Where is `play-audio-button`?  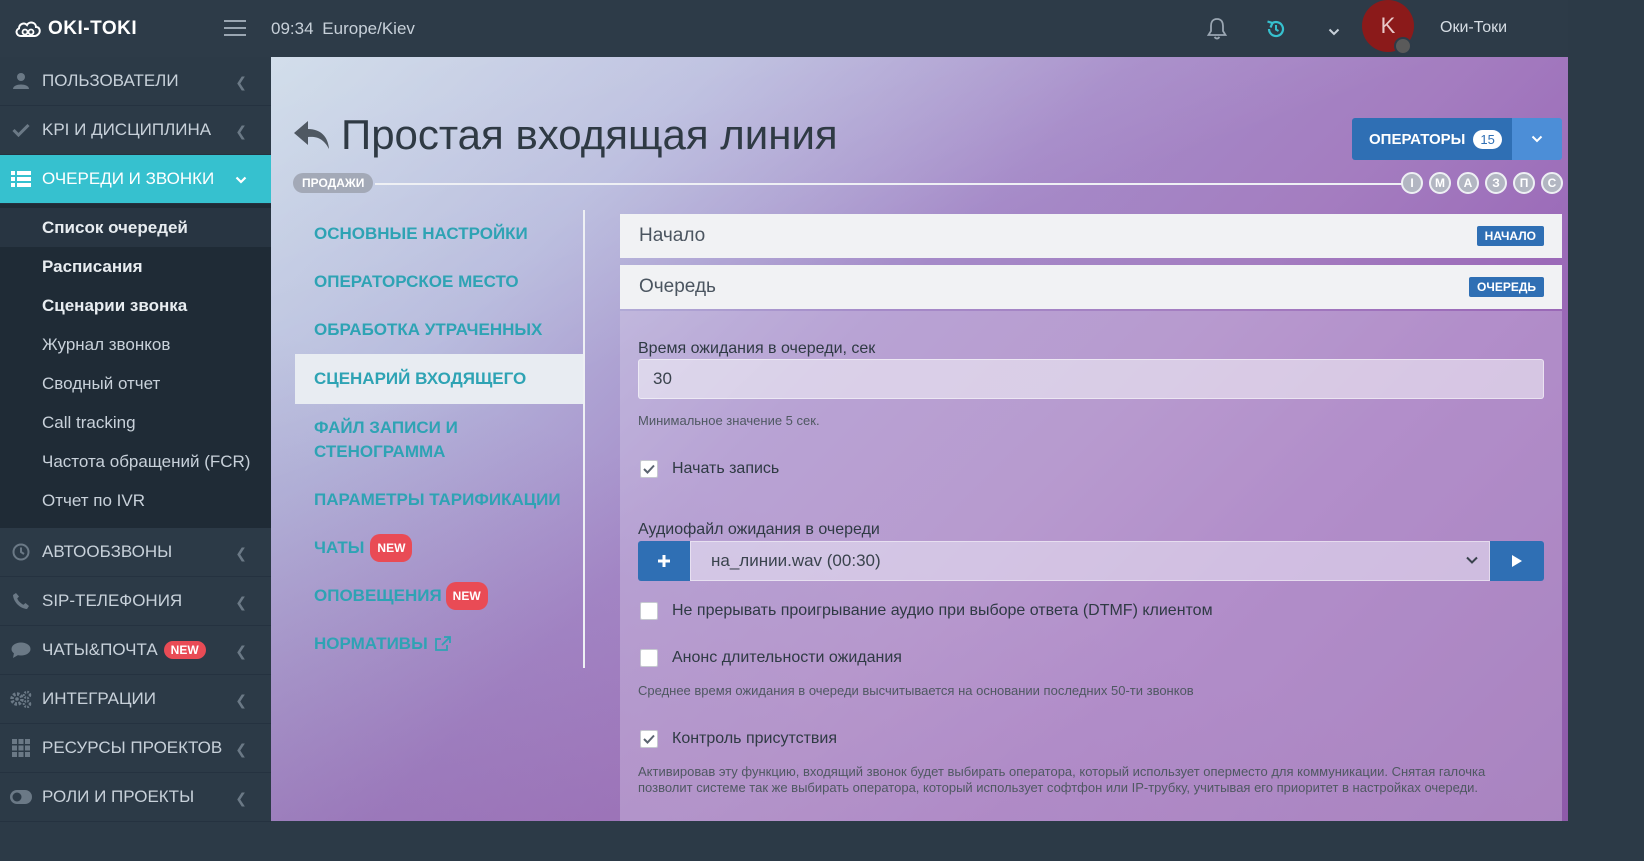 play-audio-button is located at coordinates (1517, 561).